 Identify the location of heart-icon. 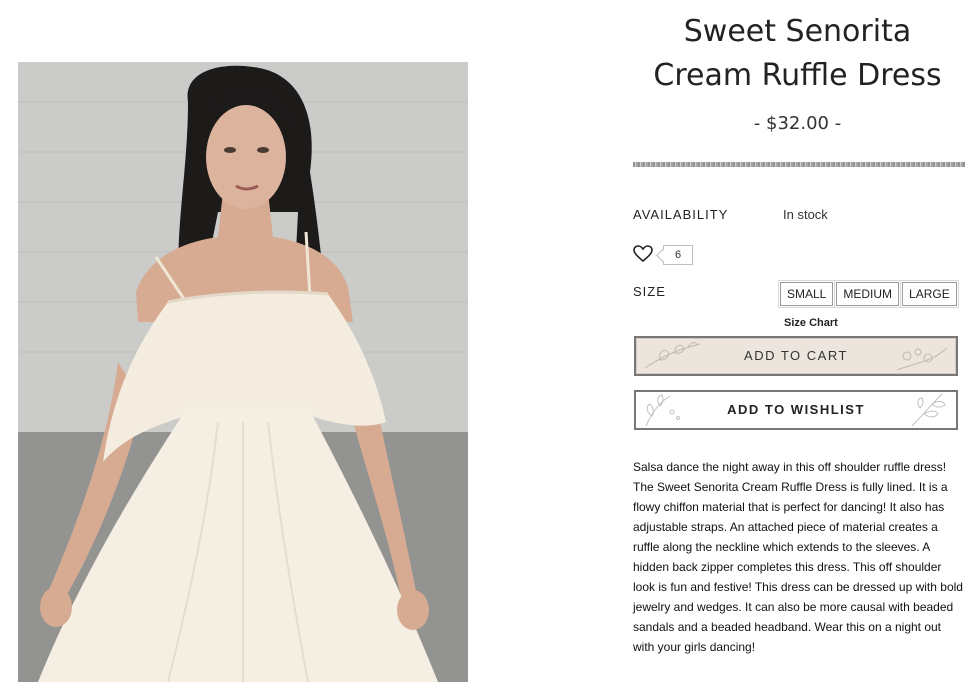
(643, 254).